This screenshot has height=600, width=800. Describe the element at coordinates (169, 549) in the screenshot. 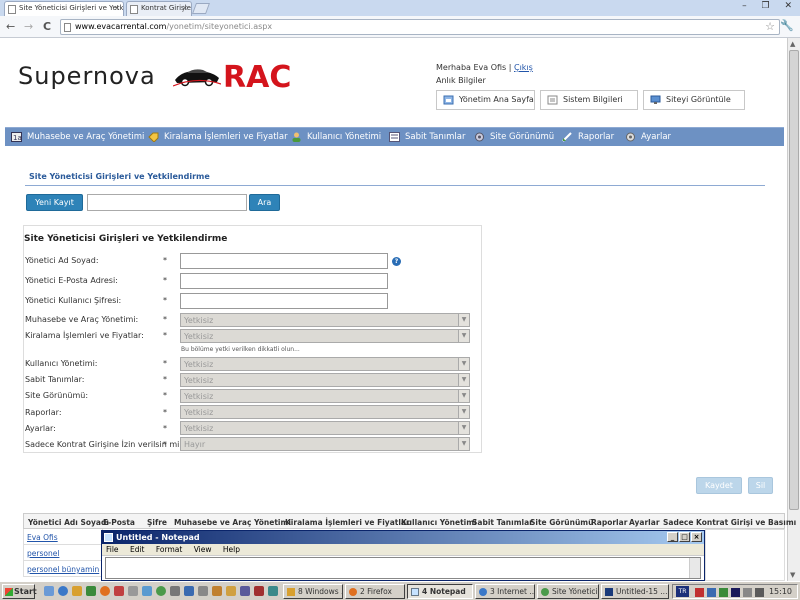

I see `menu-format: Format` at that location.